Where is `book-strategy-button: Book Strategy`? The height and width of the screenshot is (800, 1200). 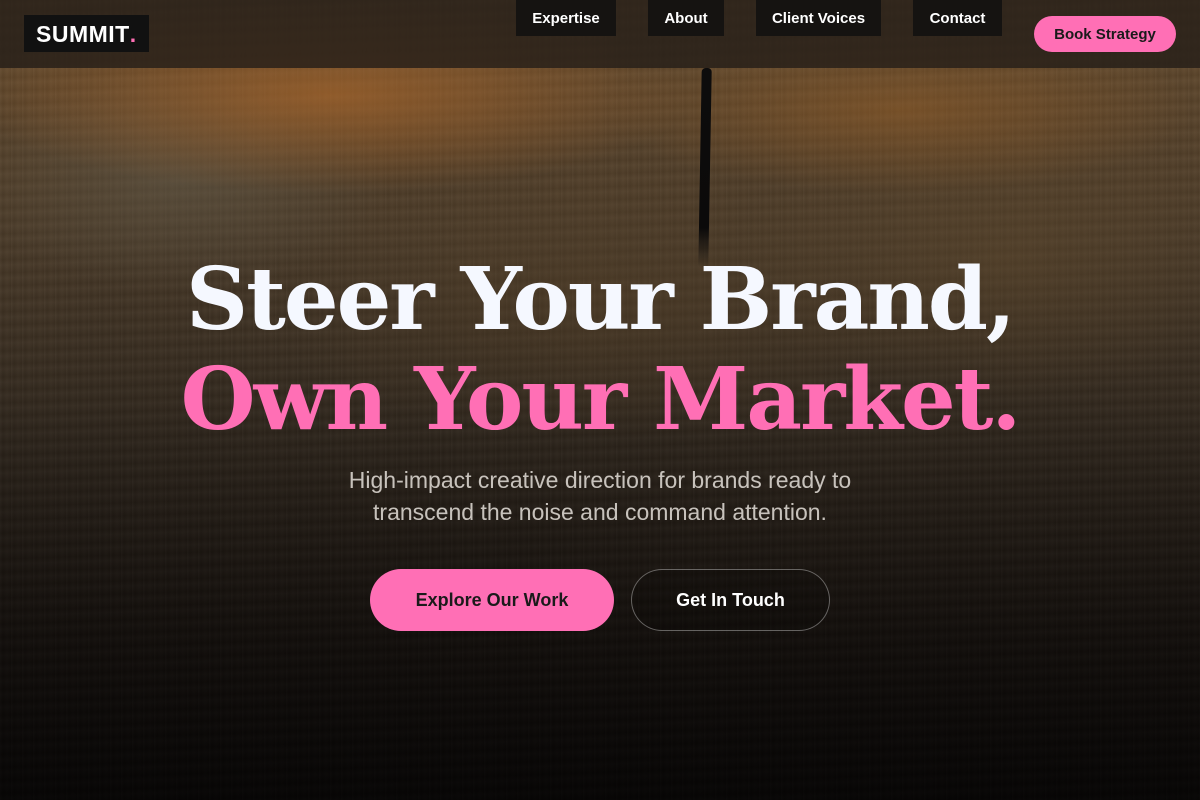
book-strategy-button: Book Strategy is located at coordinates (1105, 34).